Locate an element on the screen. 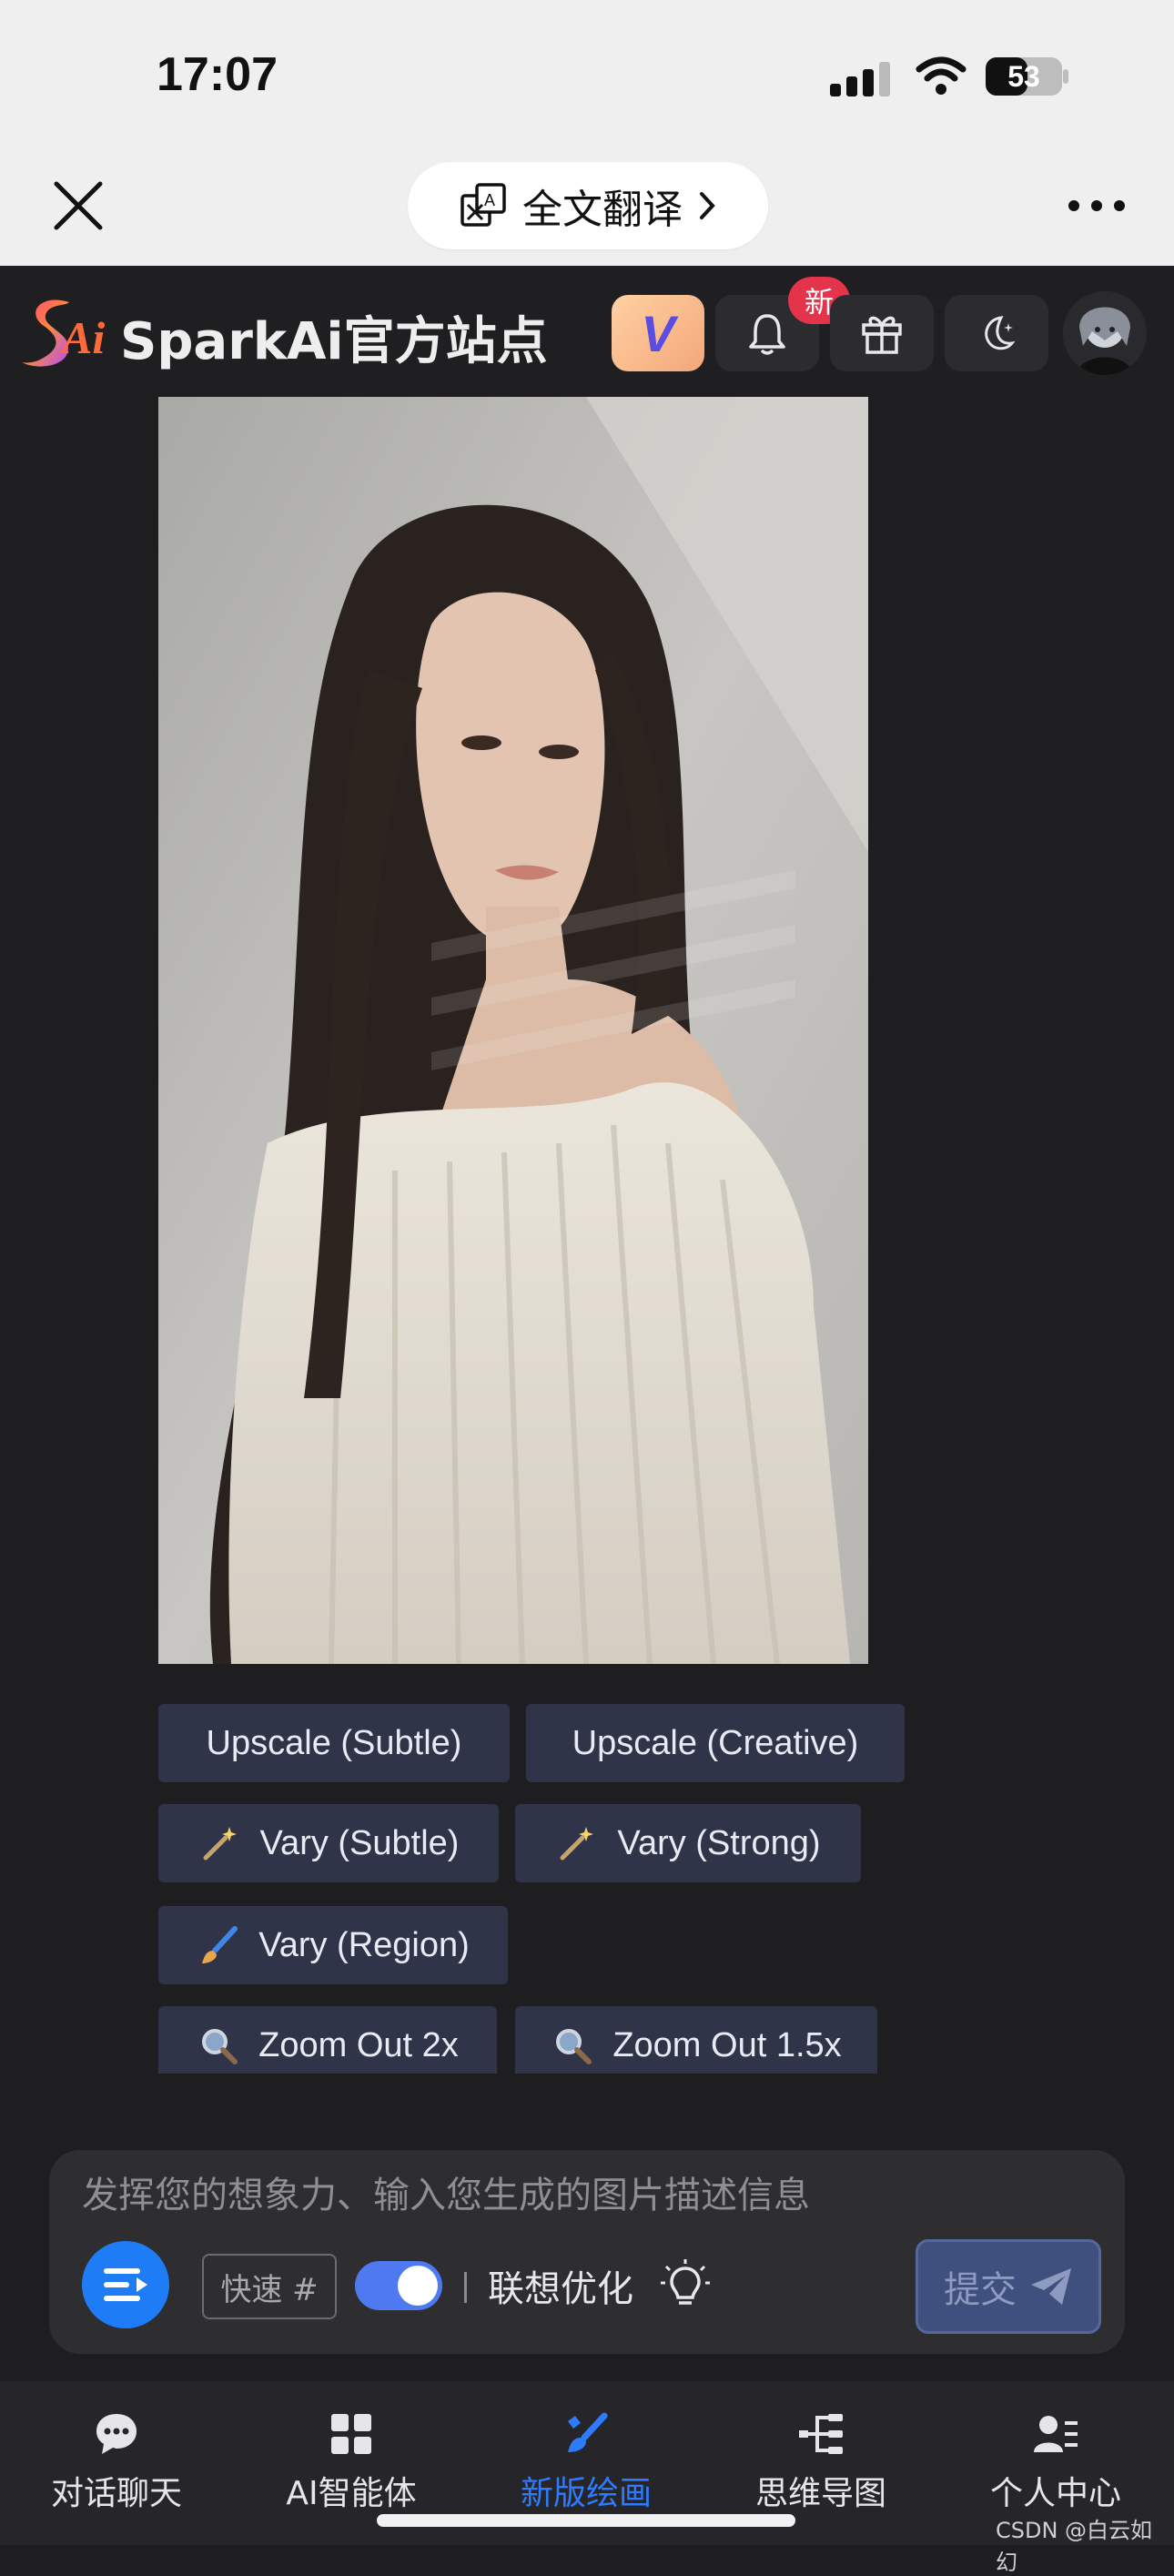 The width and height of the screenshot is (1174, 2576). assoc-optimize-toggle is located at coordinates (398, 2285).